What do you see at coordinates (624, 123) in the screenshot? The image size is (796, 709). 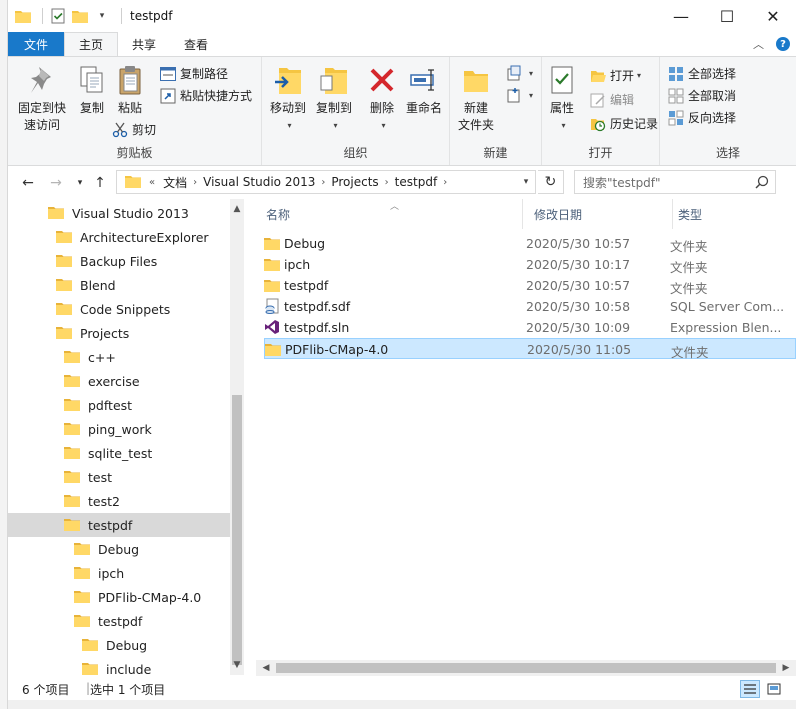 I see `history-button: 历史记录` at bounding box center [624, 123].